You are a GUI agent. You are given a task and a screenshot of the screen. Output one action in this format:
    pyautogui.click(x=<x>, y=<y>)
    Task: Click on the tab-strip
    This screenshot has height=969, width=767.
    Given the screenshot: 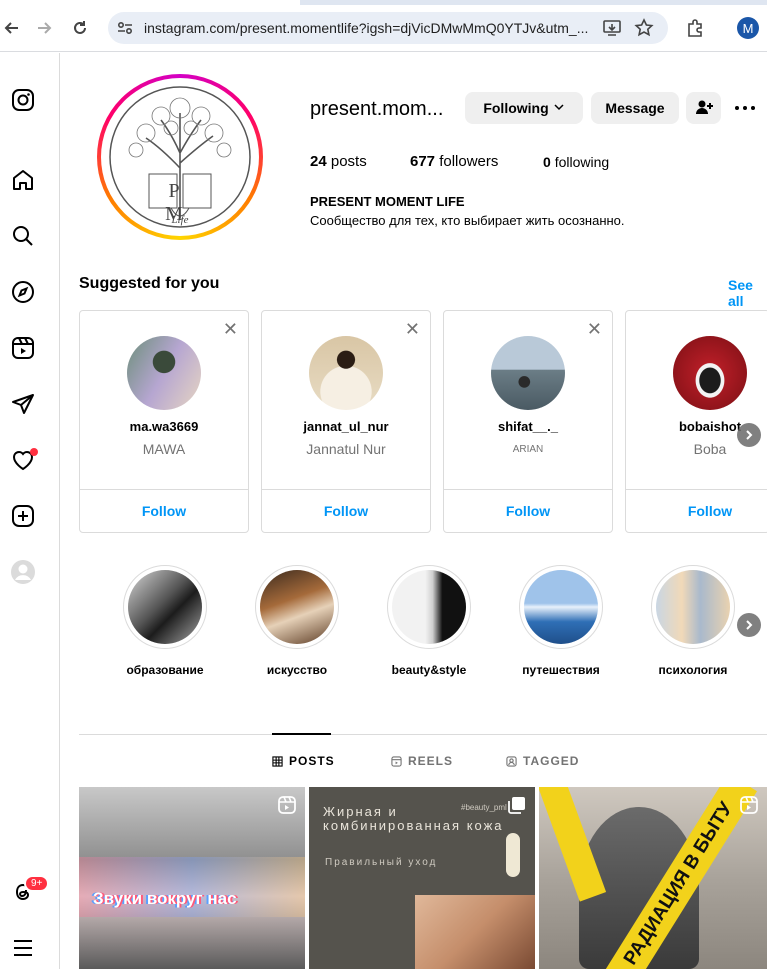 What is the action you would take?
    pyautogui.click(x=383, y=2)
    